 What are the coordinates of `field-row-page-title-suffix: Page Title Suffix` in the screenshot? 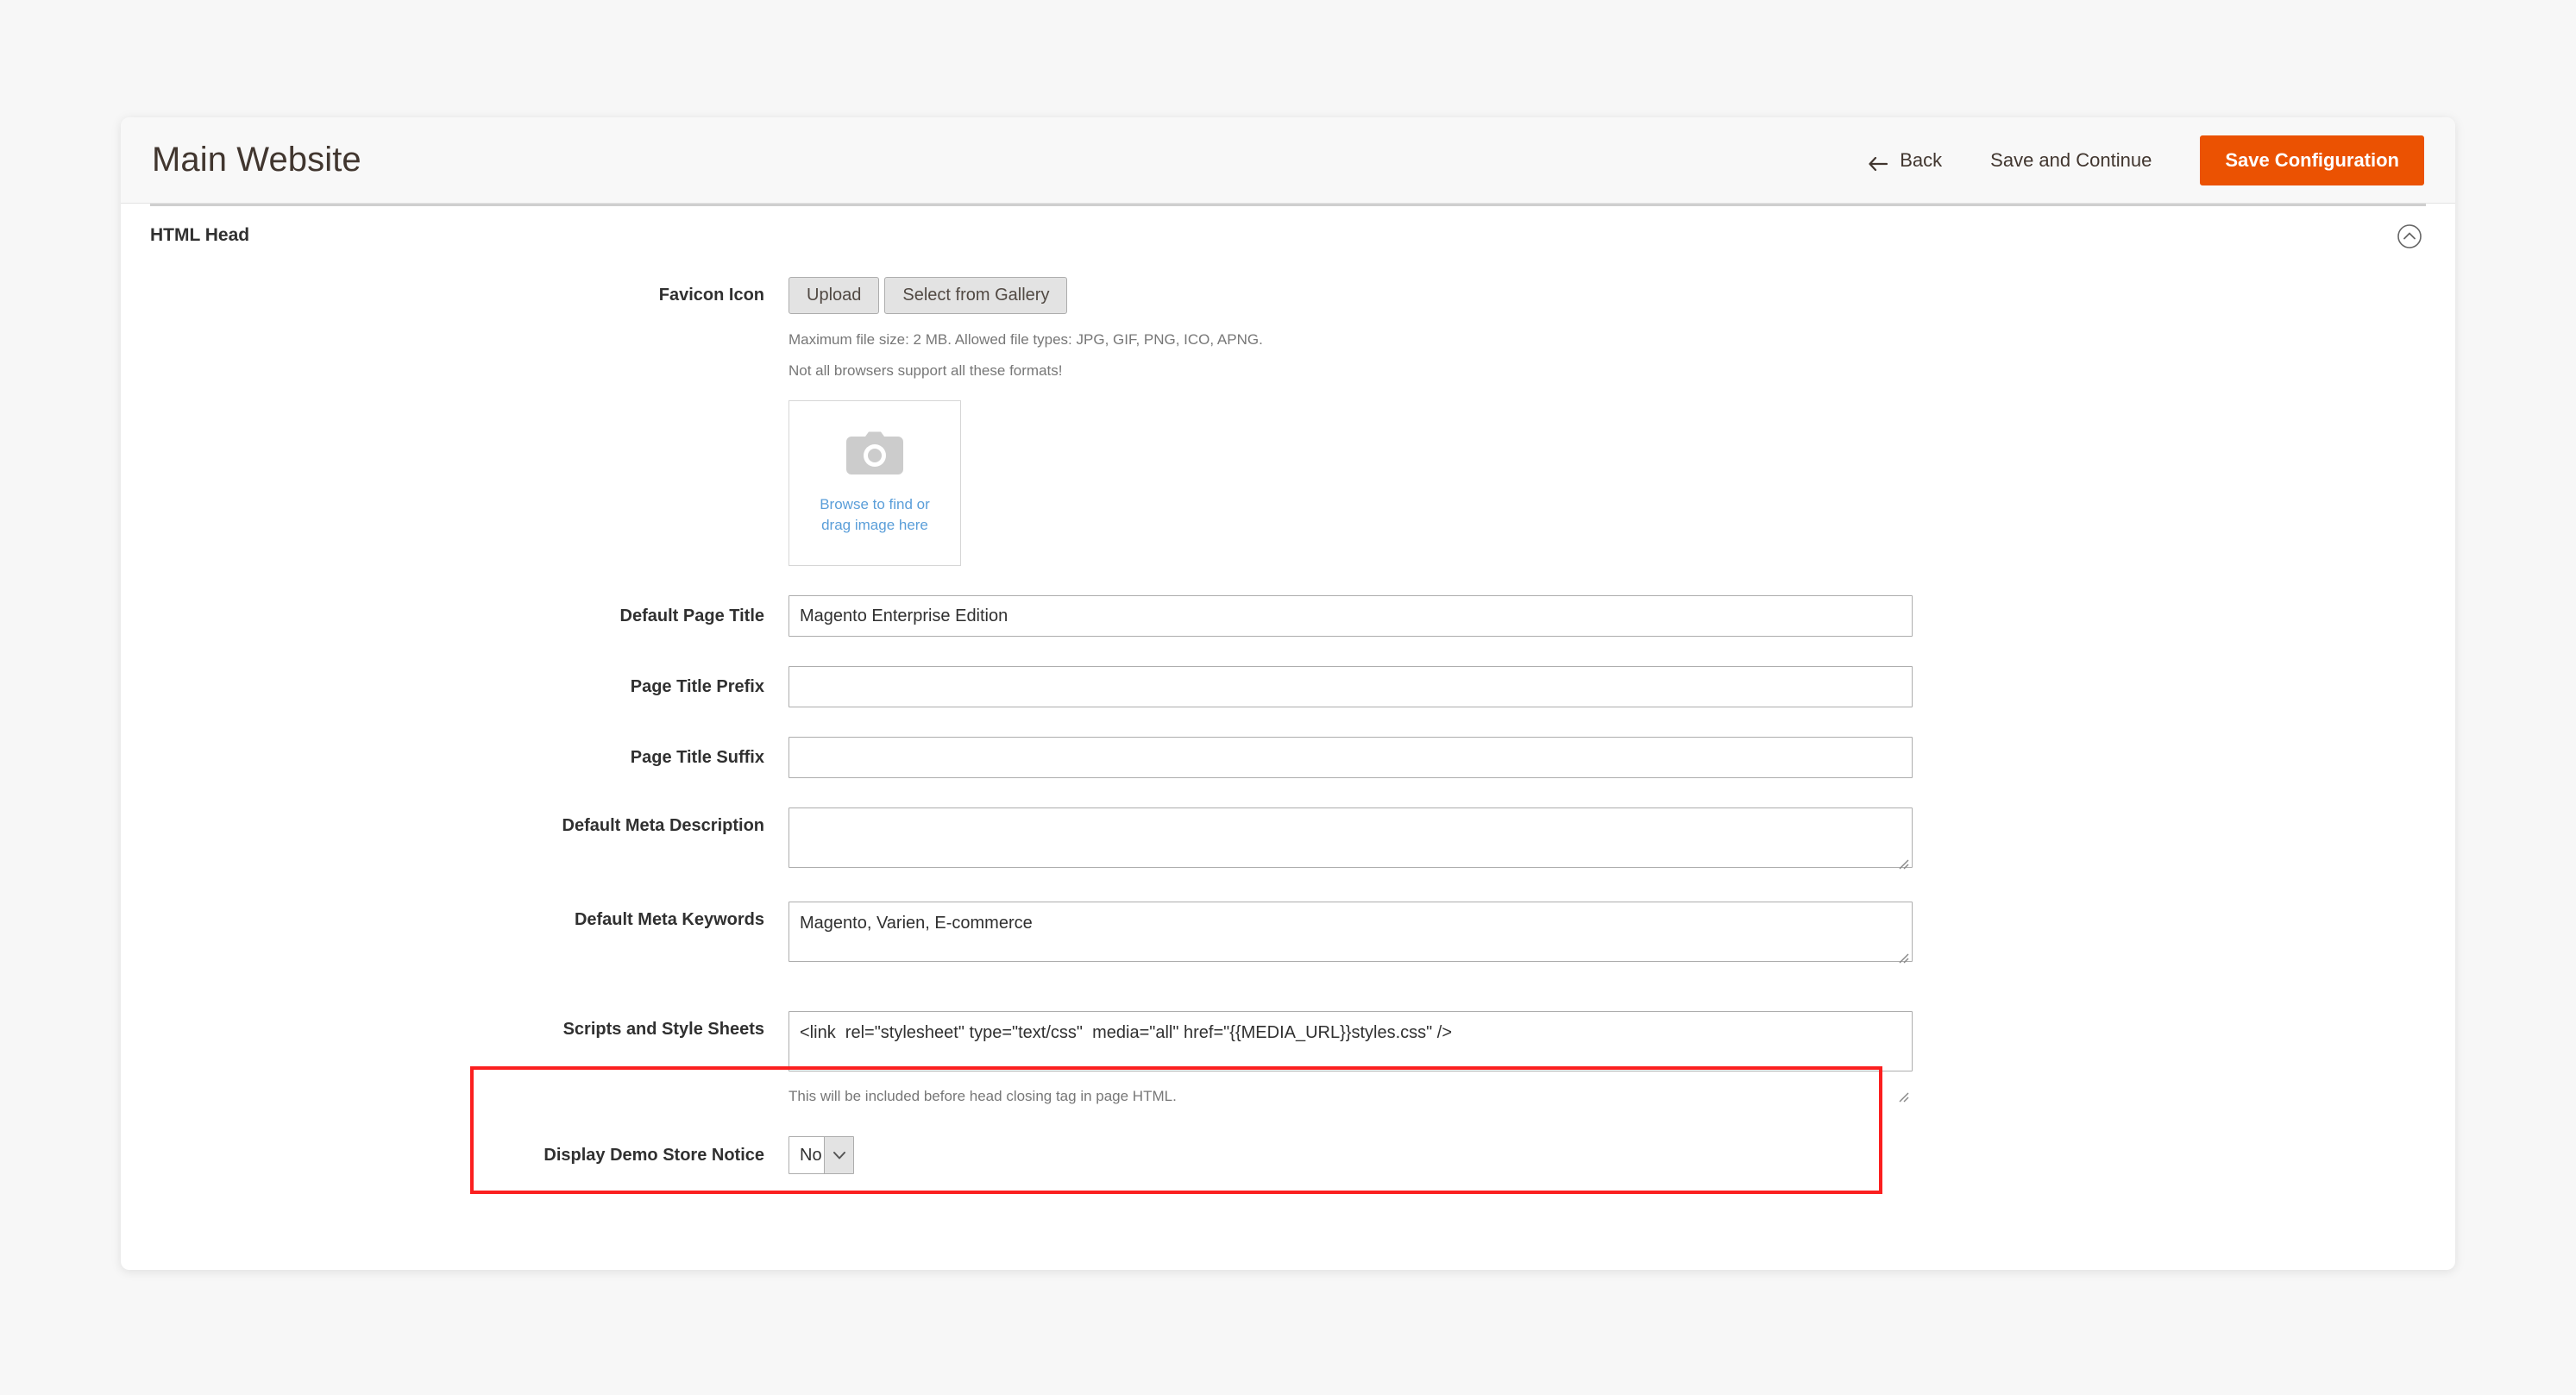 It's located at (1288, 758).